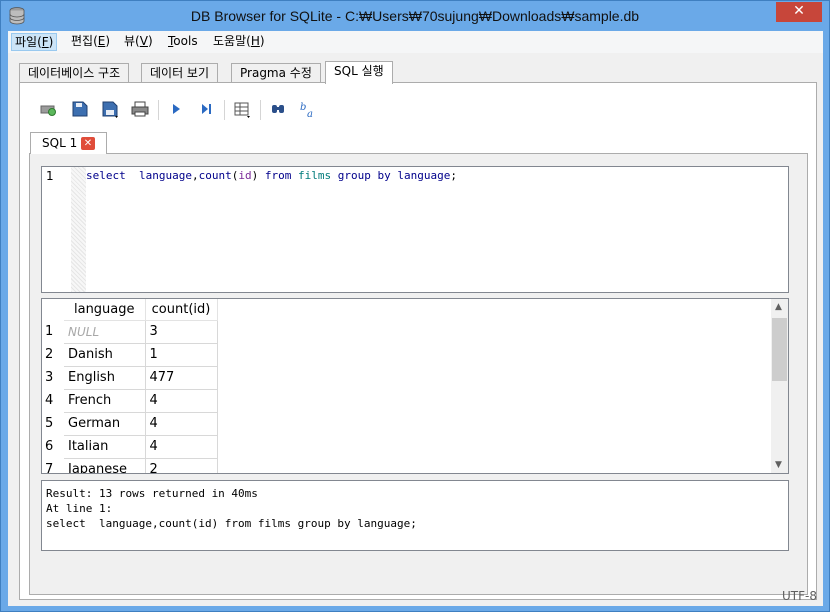 The image size is (830, 612). Describe the element at coordinates (314, 175) in the screenshot. I see `table-films: films` at that location.